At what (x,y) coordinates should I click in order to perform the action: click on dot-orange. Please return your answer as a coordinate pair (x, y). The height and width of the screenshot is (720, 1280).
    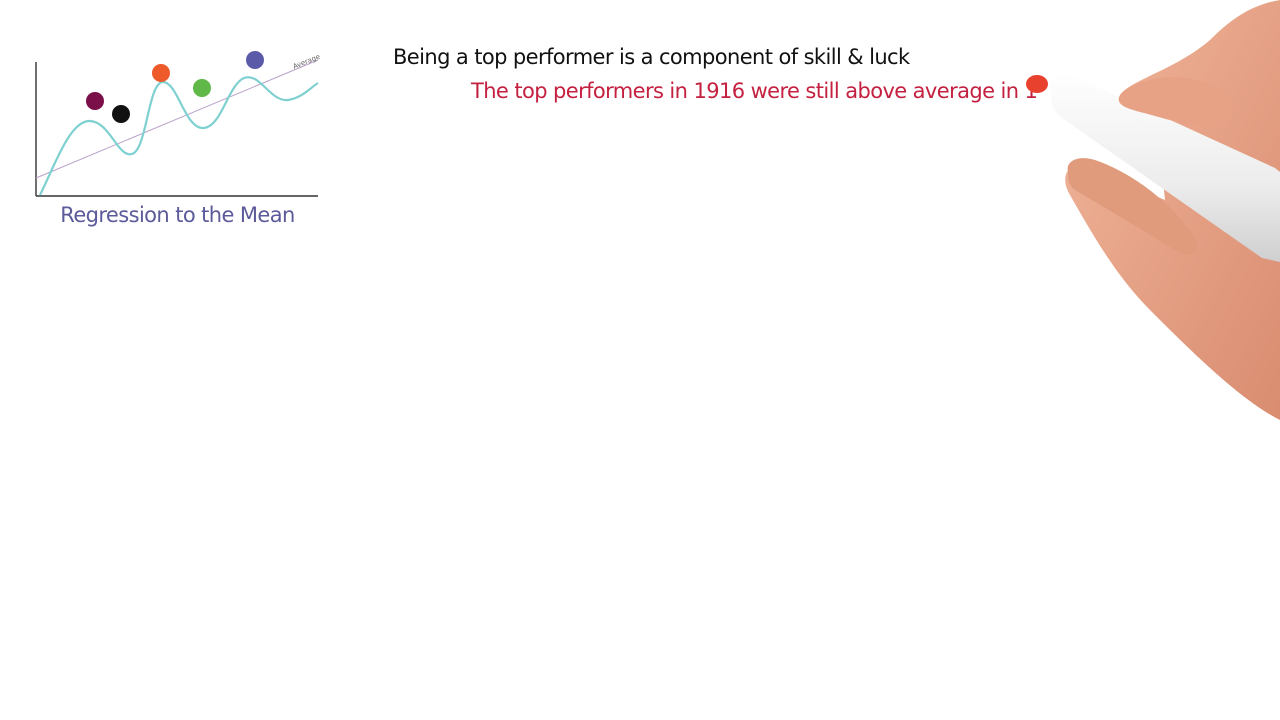
    Looking at the image, I should click on (161, 73).